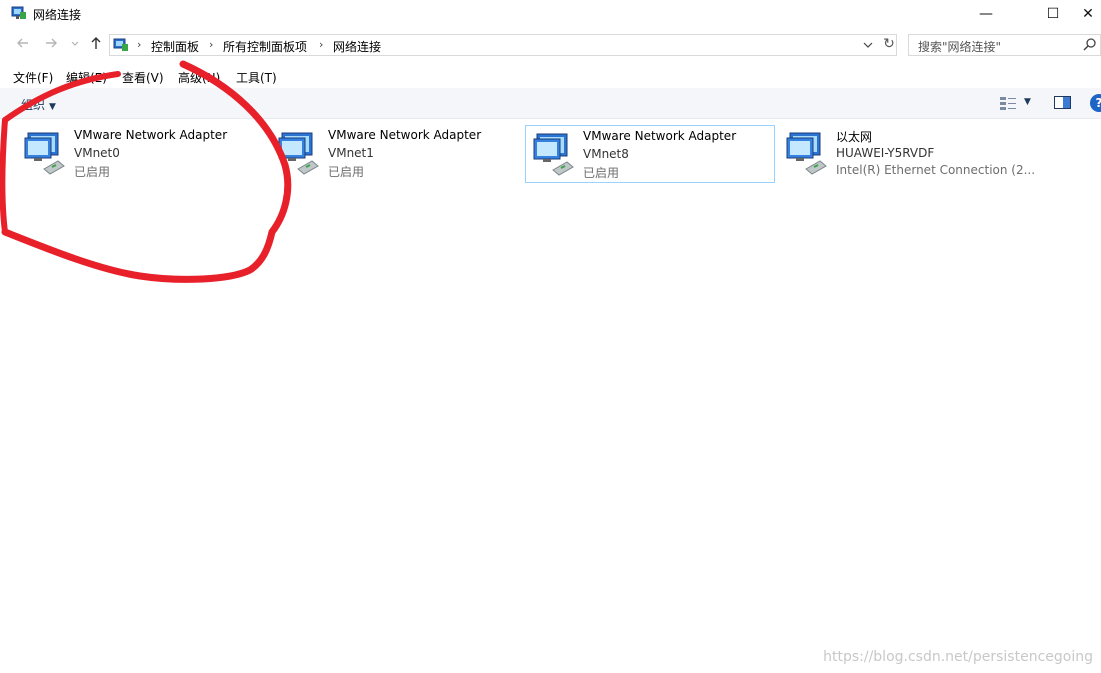 This screenshot has height=673, width=1101. What do you see at coordinates (889, 44) in the screenshot?
I see `refresh-icon: ↻` at bounding box center [889, 44].